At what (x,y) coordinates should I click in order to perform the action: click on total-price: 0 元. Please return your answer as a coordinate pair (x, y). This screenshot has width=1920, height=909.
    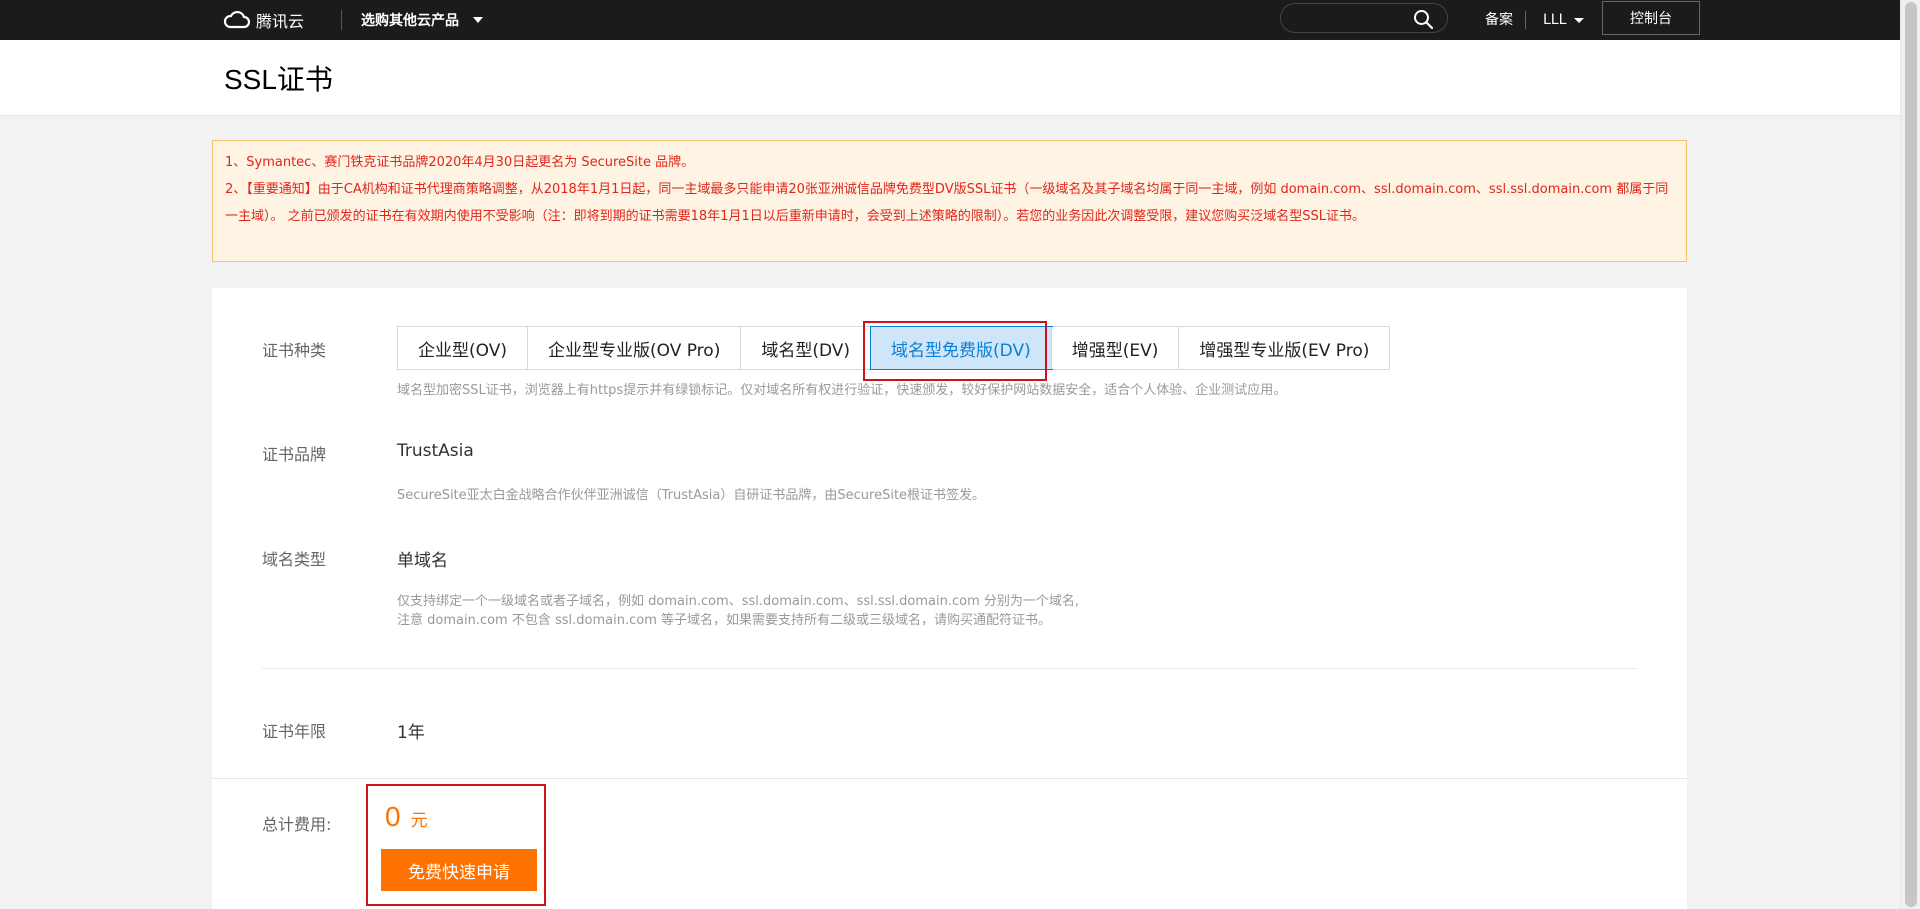
    Looking at the image, I should click on (406, 817).